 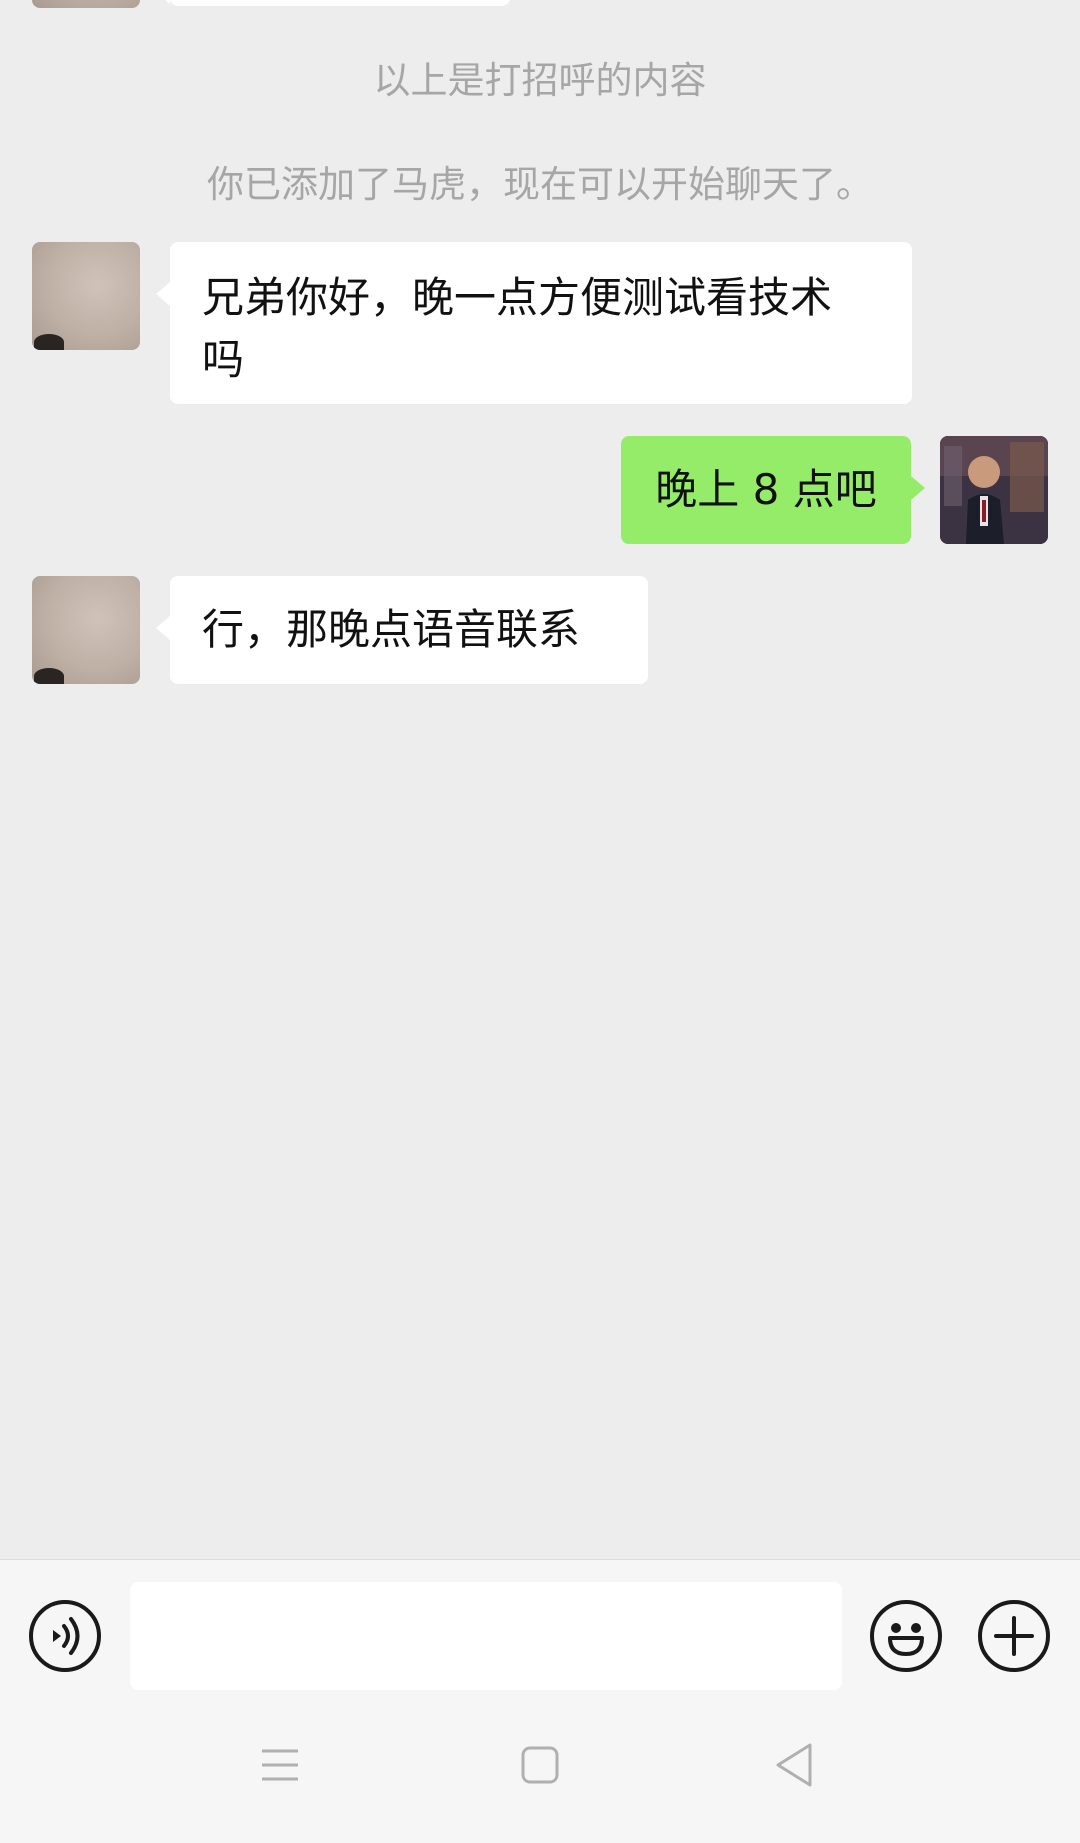 I want to click on voice-icon, so click(x=66, y=1636).